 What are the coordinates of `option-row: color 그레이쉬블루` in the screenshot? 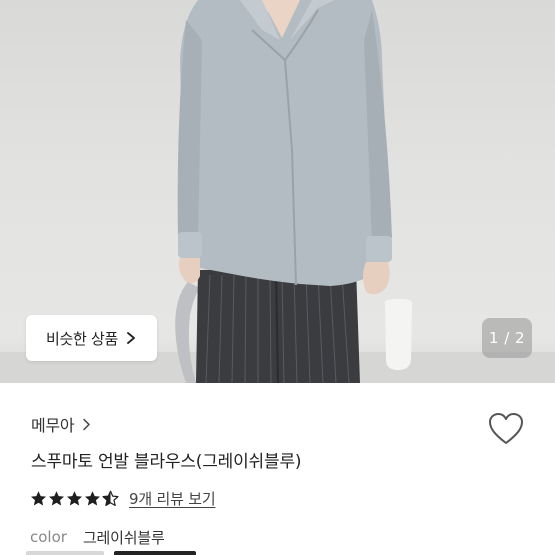 It's located at (97, 537).